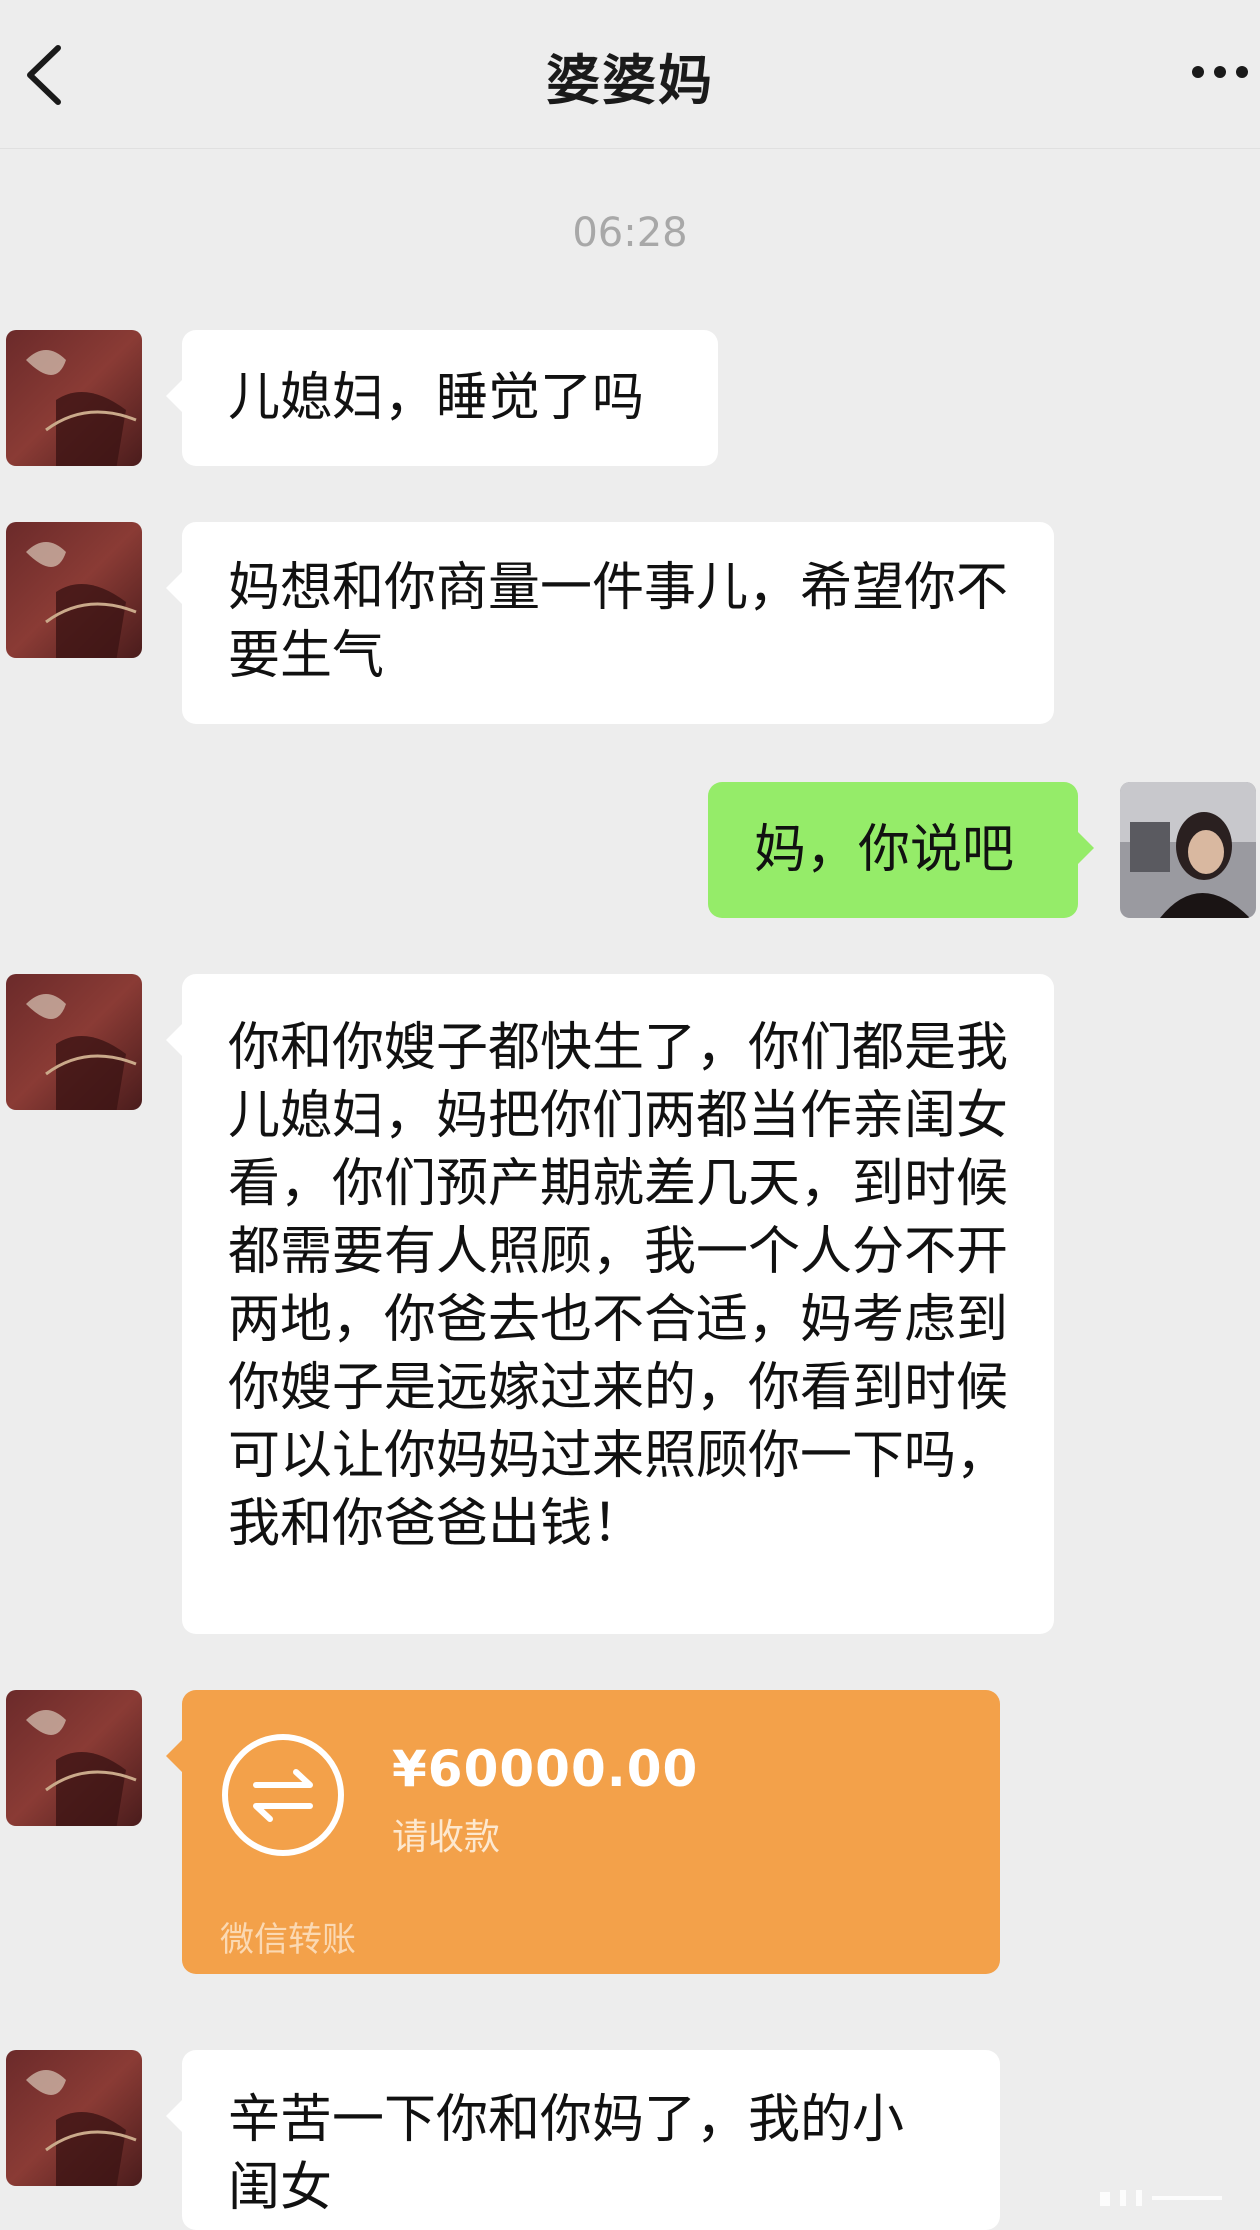  What do you see at coordinates (283, 1795) in the screenshot?
I see `transfer-arrows-icon` at bounding box center [283, 1795].